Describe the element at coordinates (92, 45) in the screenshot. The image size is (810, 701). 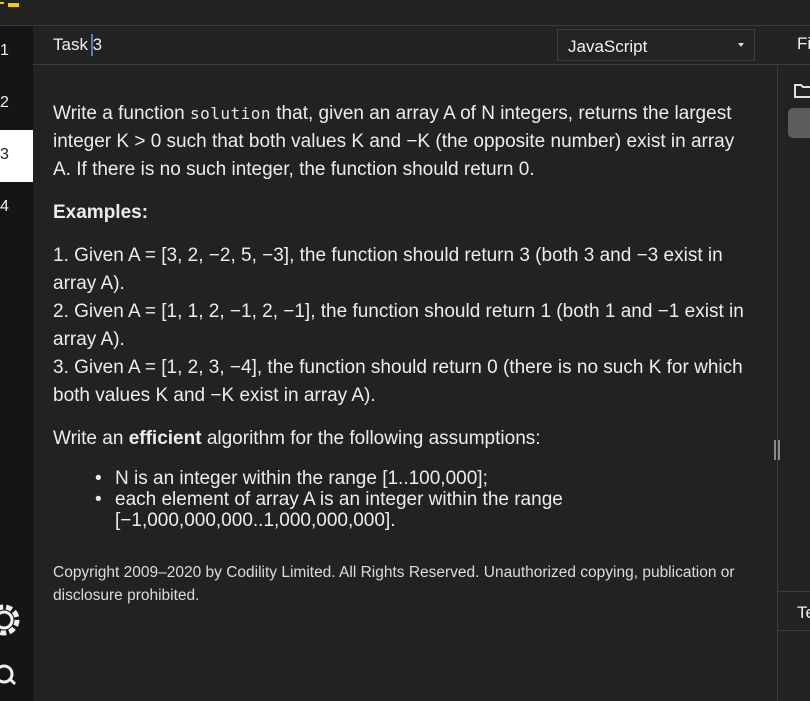
I see `text-cursor` at that location.